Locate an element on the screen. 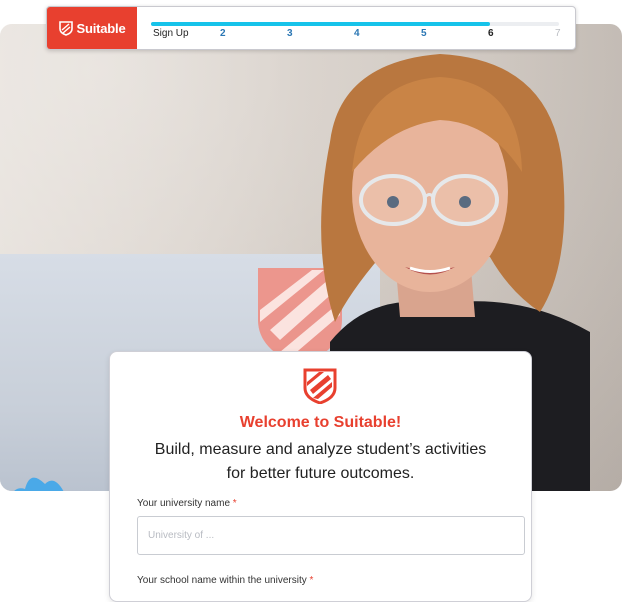 This screenshot has height=602, width=622. university-name-label-text: Your university name is located at coordinates (184, 503).